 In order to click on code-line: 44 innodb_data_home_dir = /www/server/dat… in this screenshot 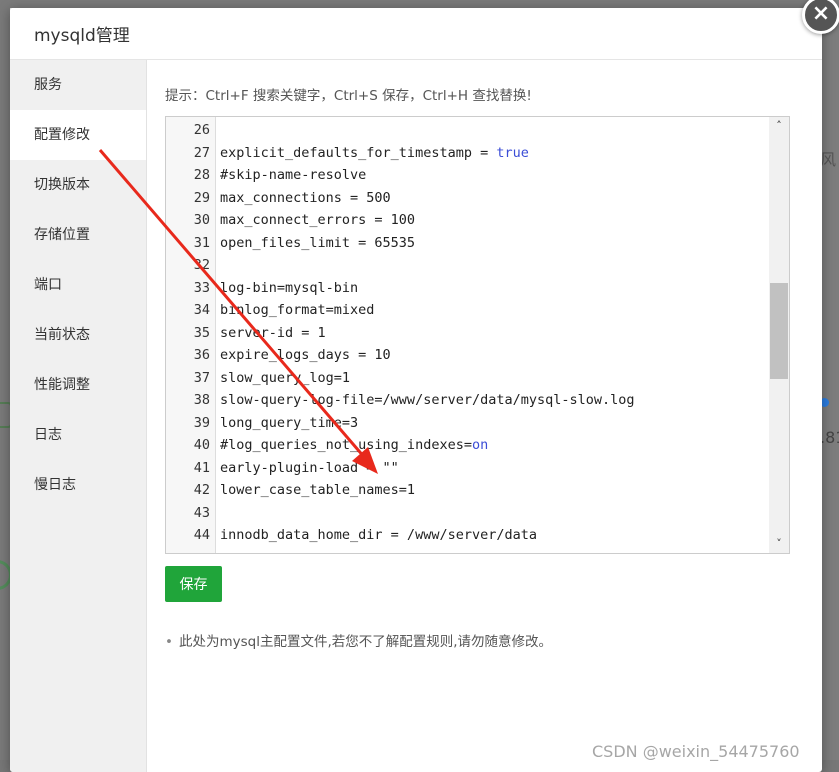, I will do `click(466, 535)`.